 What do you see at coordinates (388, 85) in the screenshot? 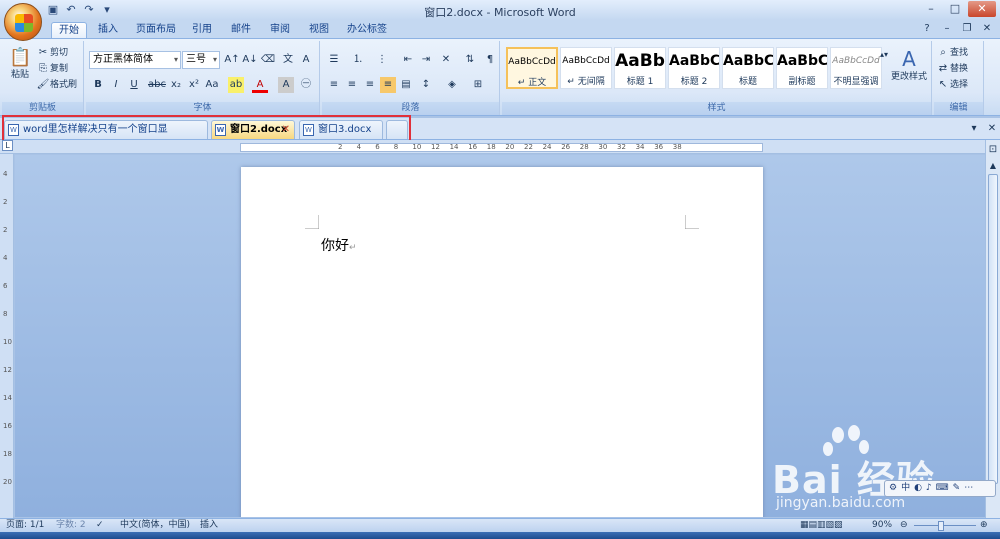
I see `justify-icon: ≡` at bounding box center [388, 85].